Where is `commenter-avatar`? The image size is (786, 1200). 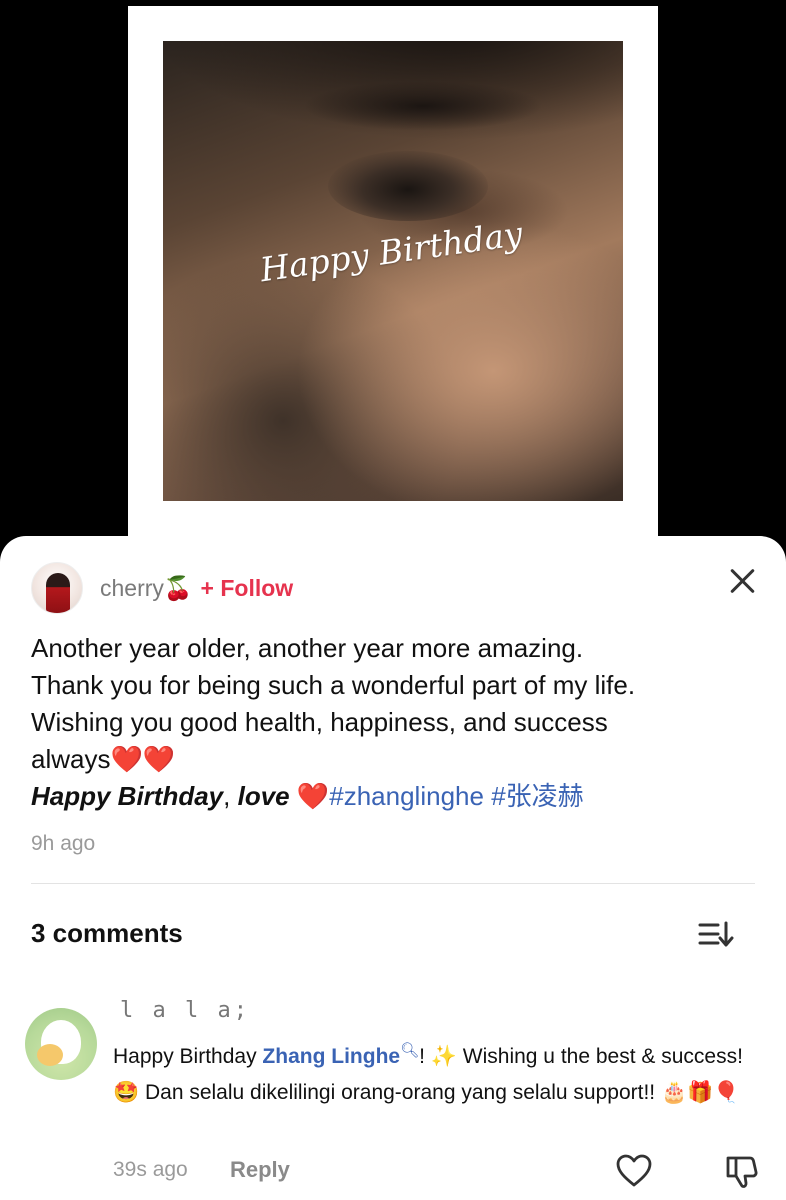
commenter-avatar is located at coordinates (61, 1044).